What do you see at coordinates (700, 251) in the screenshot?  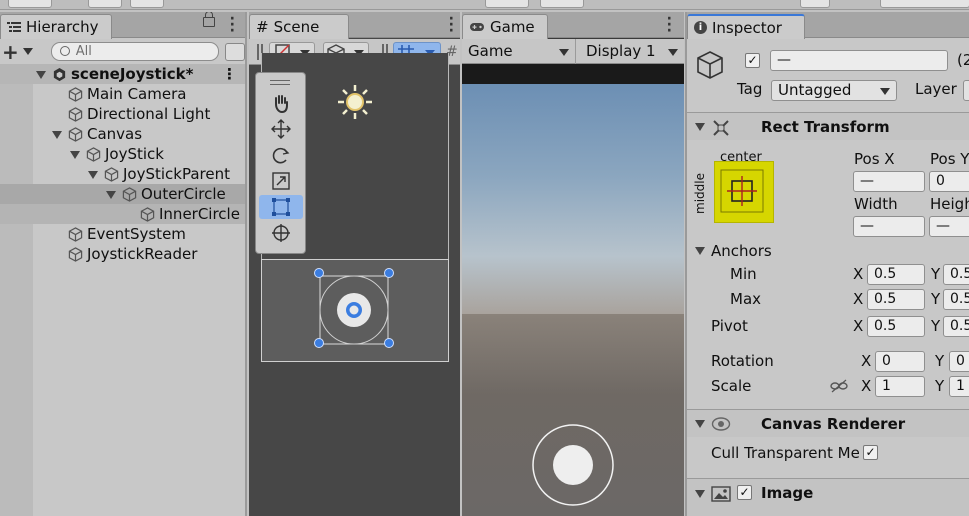 I see `fold-arrow-icon` at bounding box center [700, 251].